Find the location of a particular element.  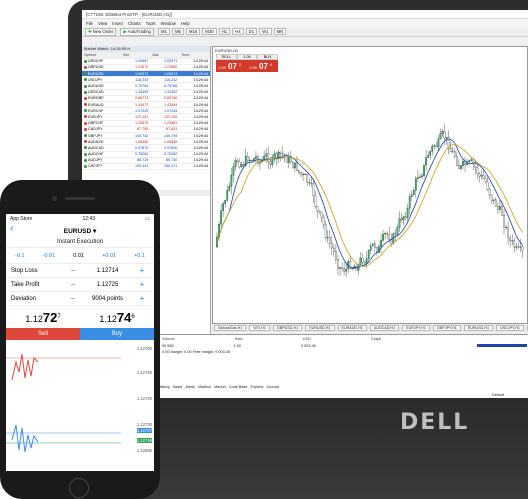

chart-tab: USDJPY,H1 is located at coordinates (510, 328).